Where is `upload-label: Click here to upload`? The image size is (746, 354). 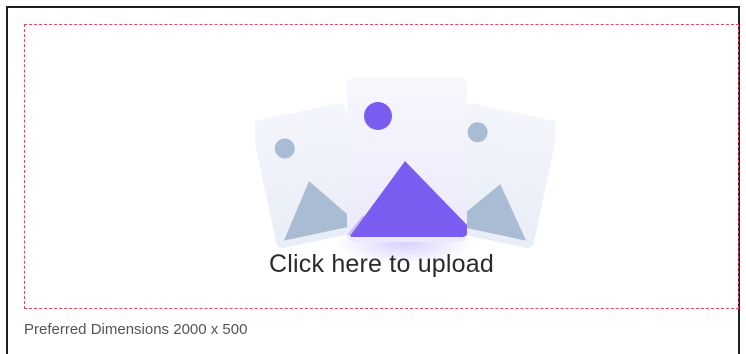 upload-label: Click here to upload is located at coordinates (381, 264).